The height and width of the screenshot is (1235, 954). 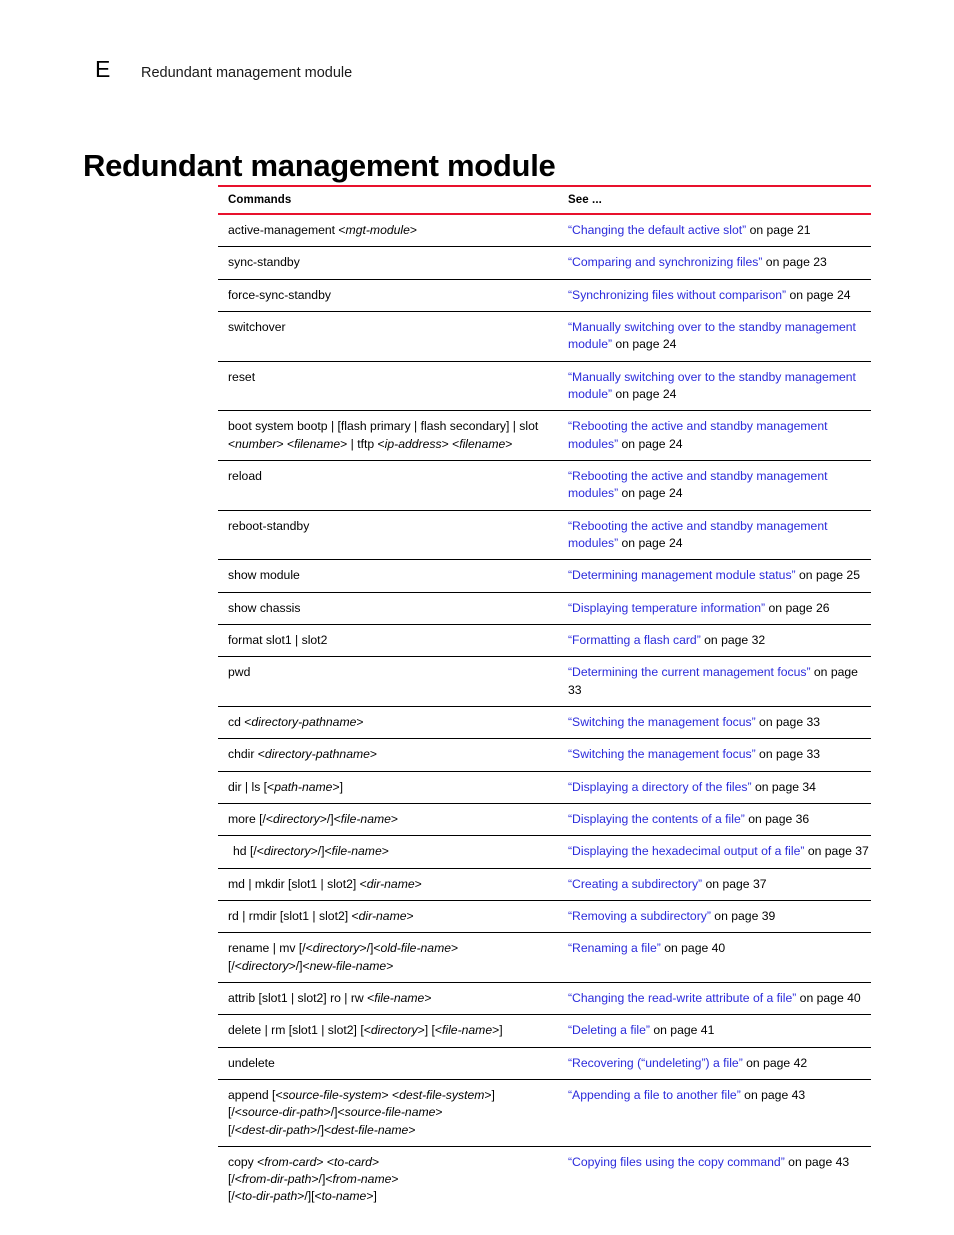 What do you see at coordinates (269, 525) in the screenshot?
I see `command-syntax: reboot-standby` at bounding box center [269, 525].